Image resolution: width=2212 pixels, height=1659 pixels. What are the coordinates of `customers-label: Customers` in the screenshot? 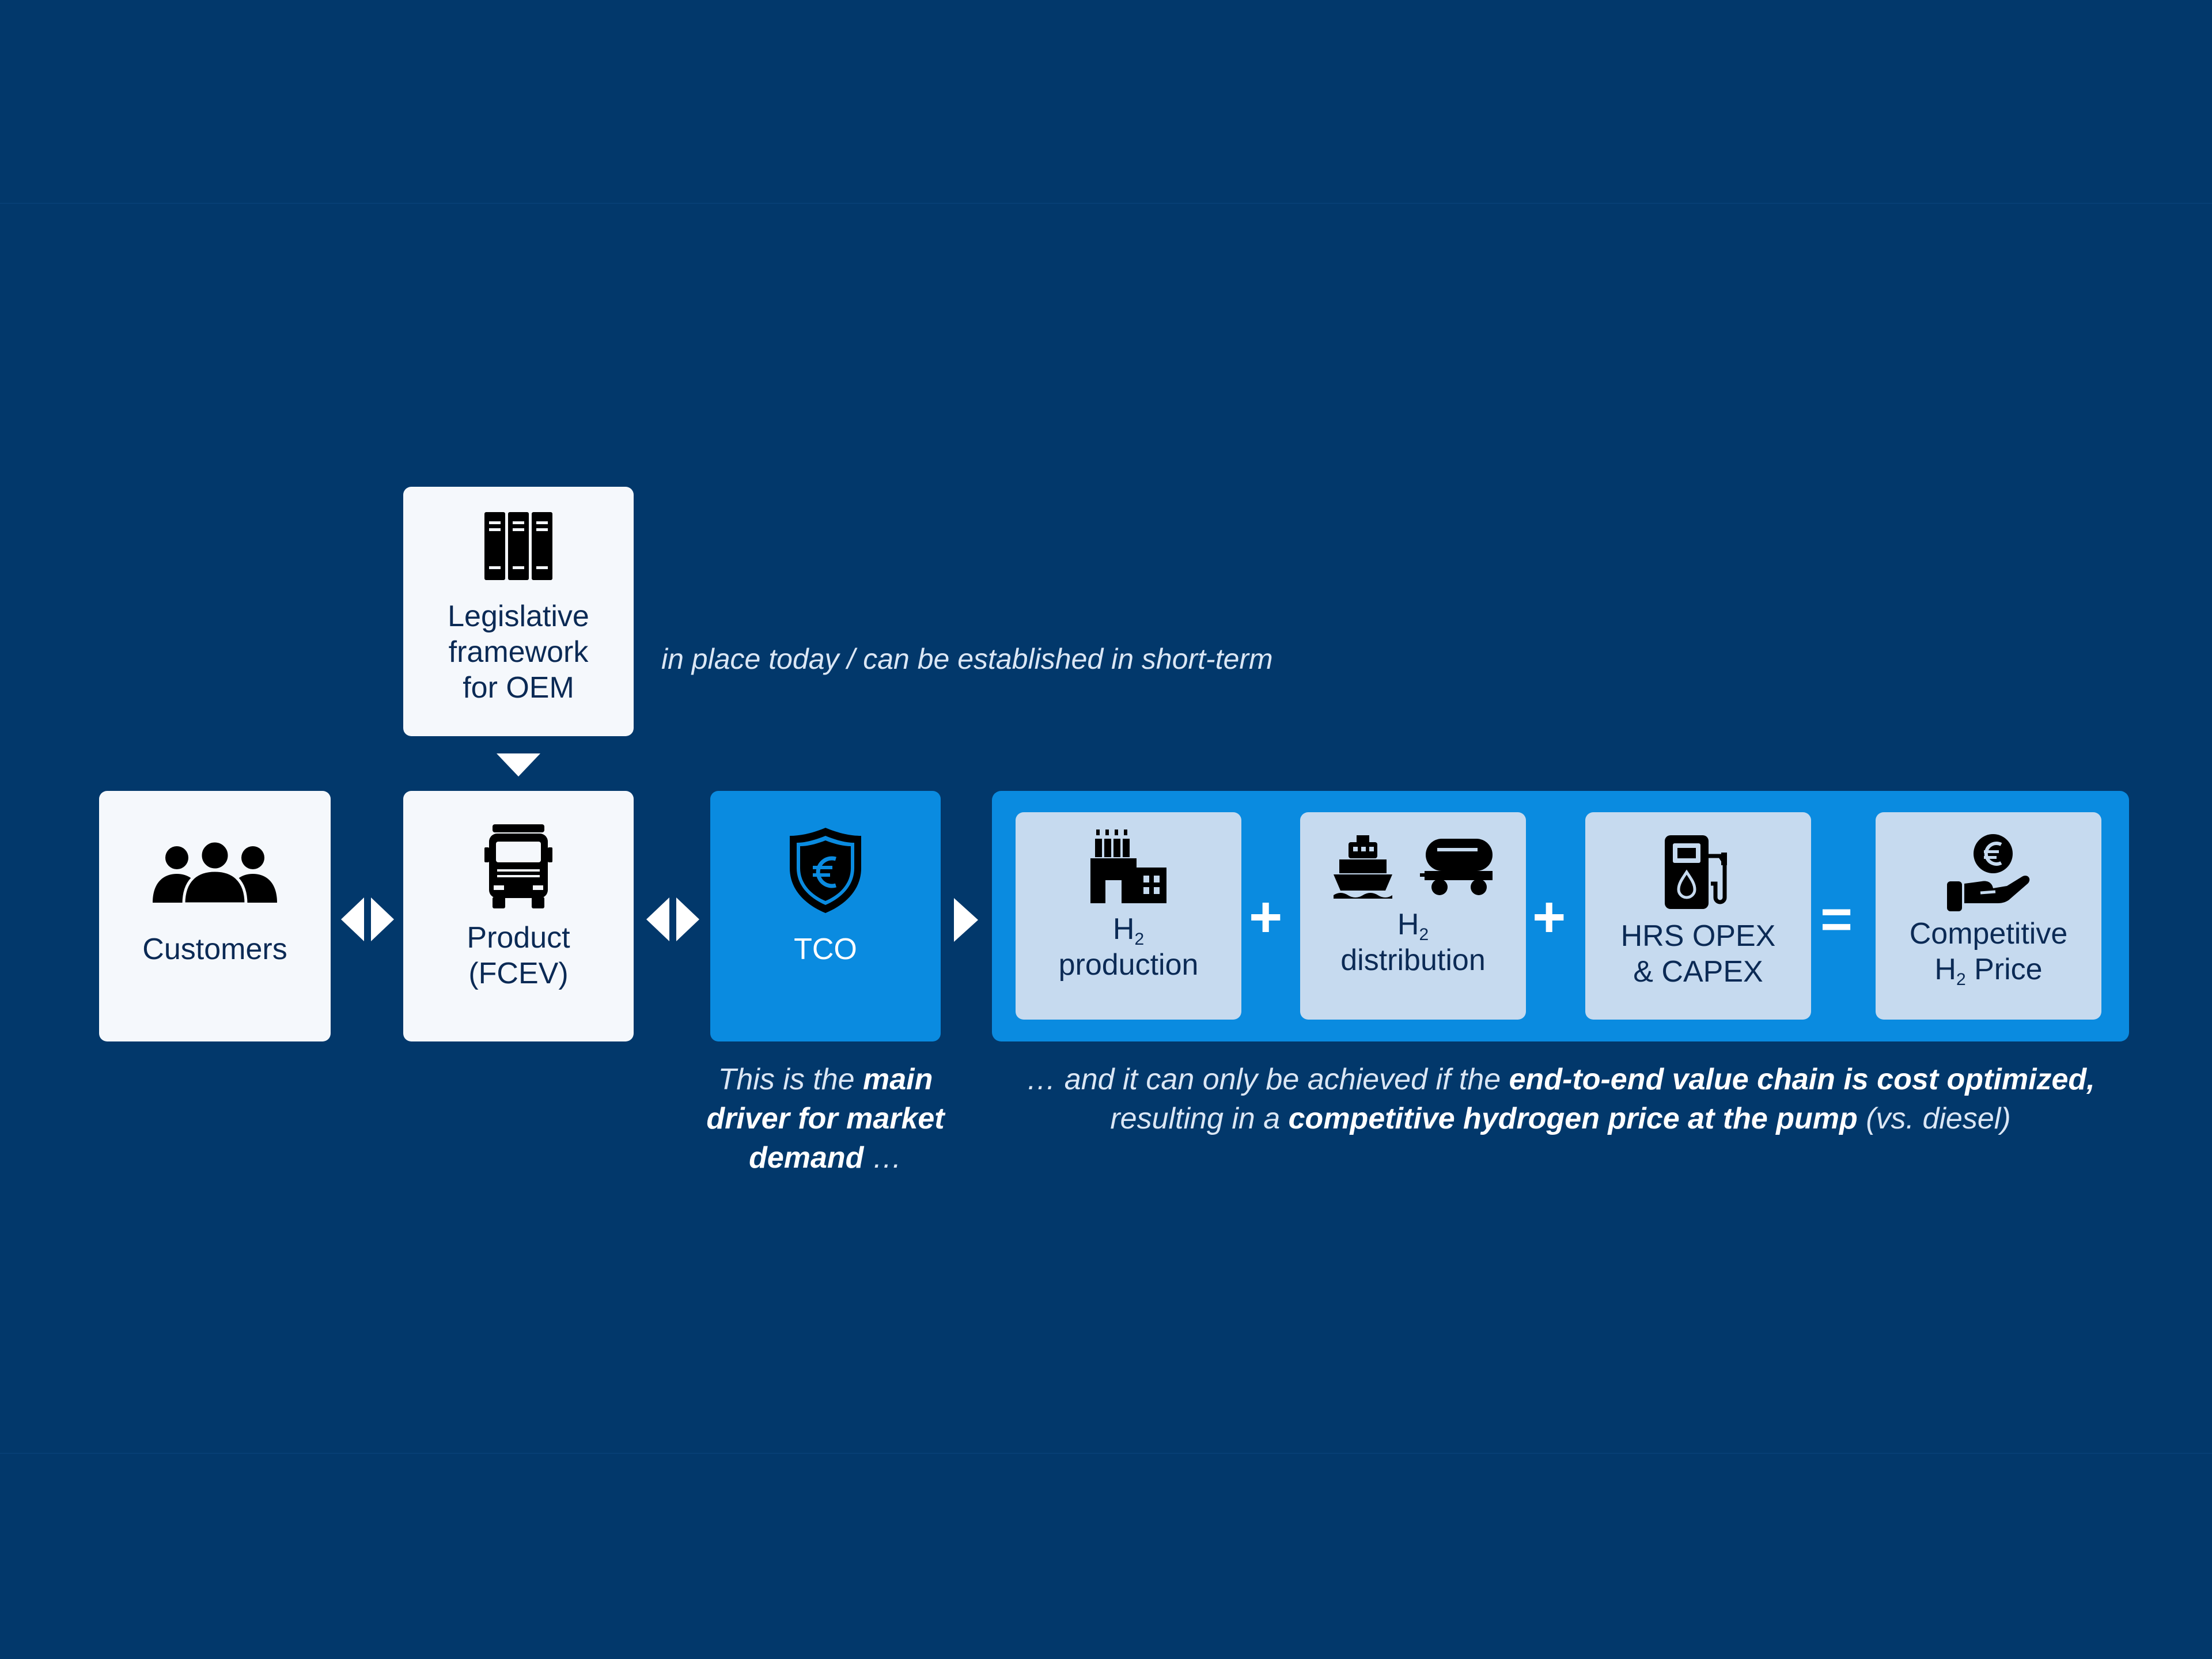 It's located at (214, 949).